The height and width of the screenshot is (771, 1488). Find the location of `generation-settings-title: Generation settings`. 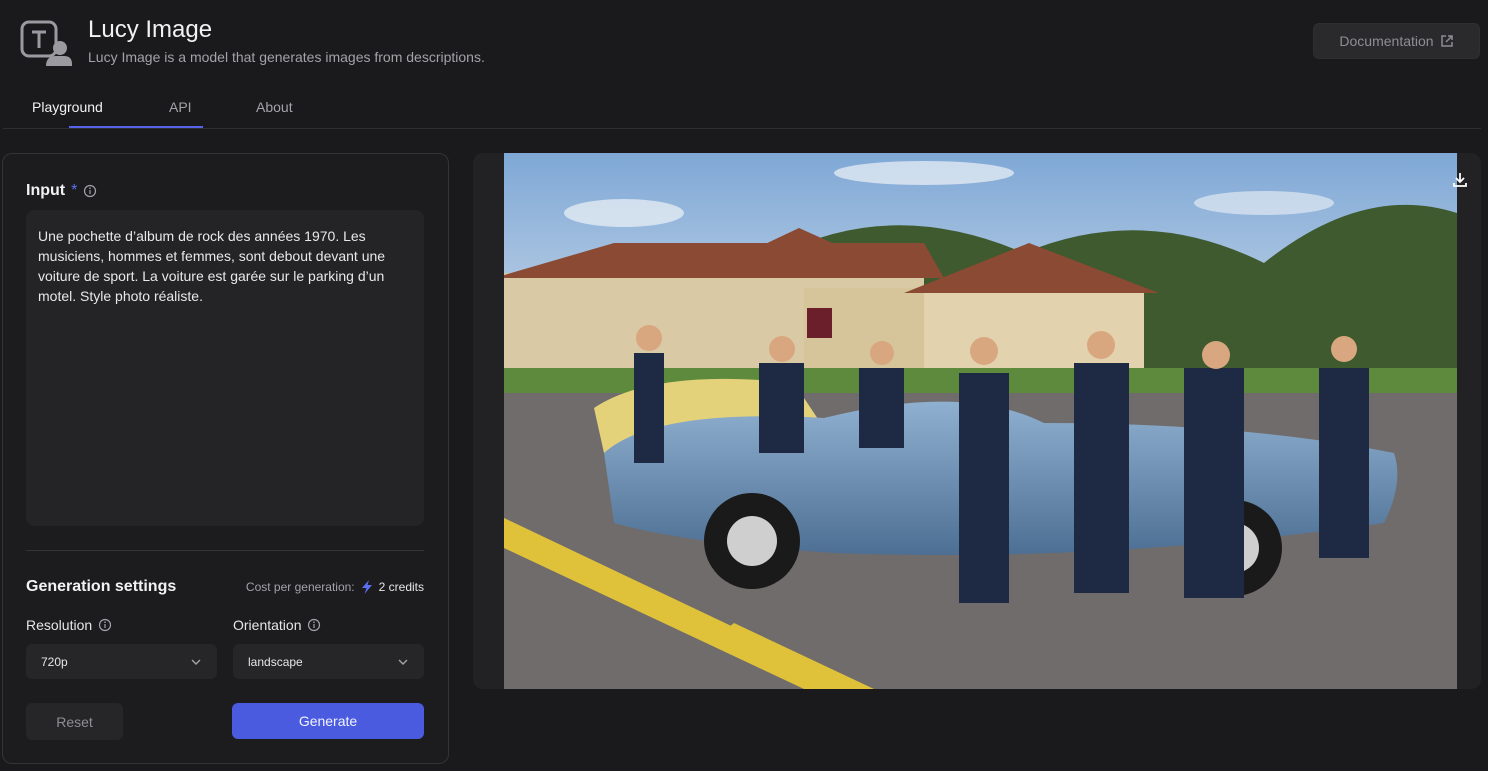

generation-settings-title: Generation settings is located at coordinates (101, 586).